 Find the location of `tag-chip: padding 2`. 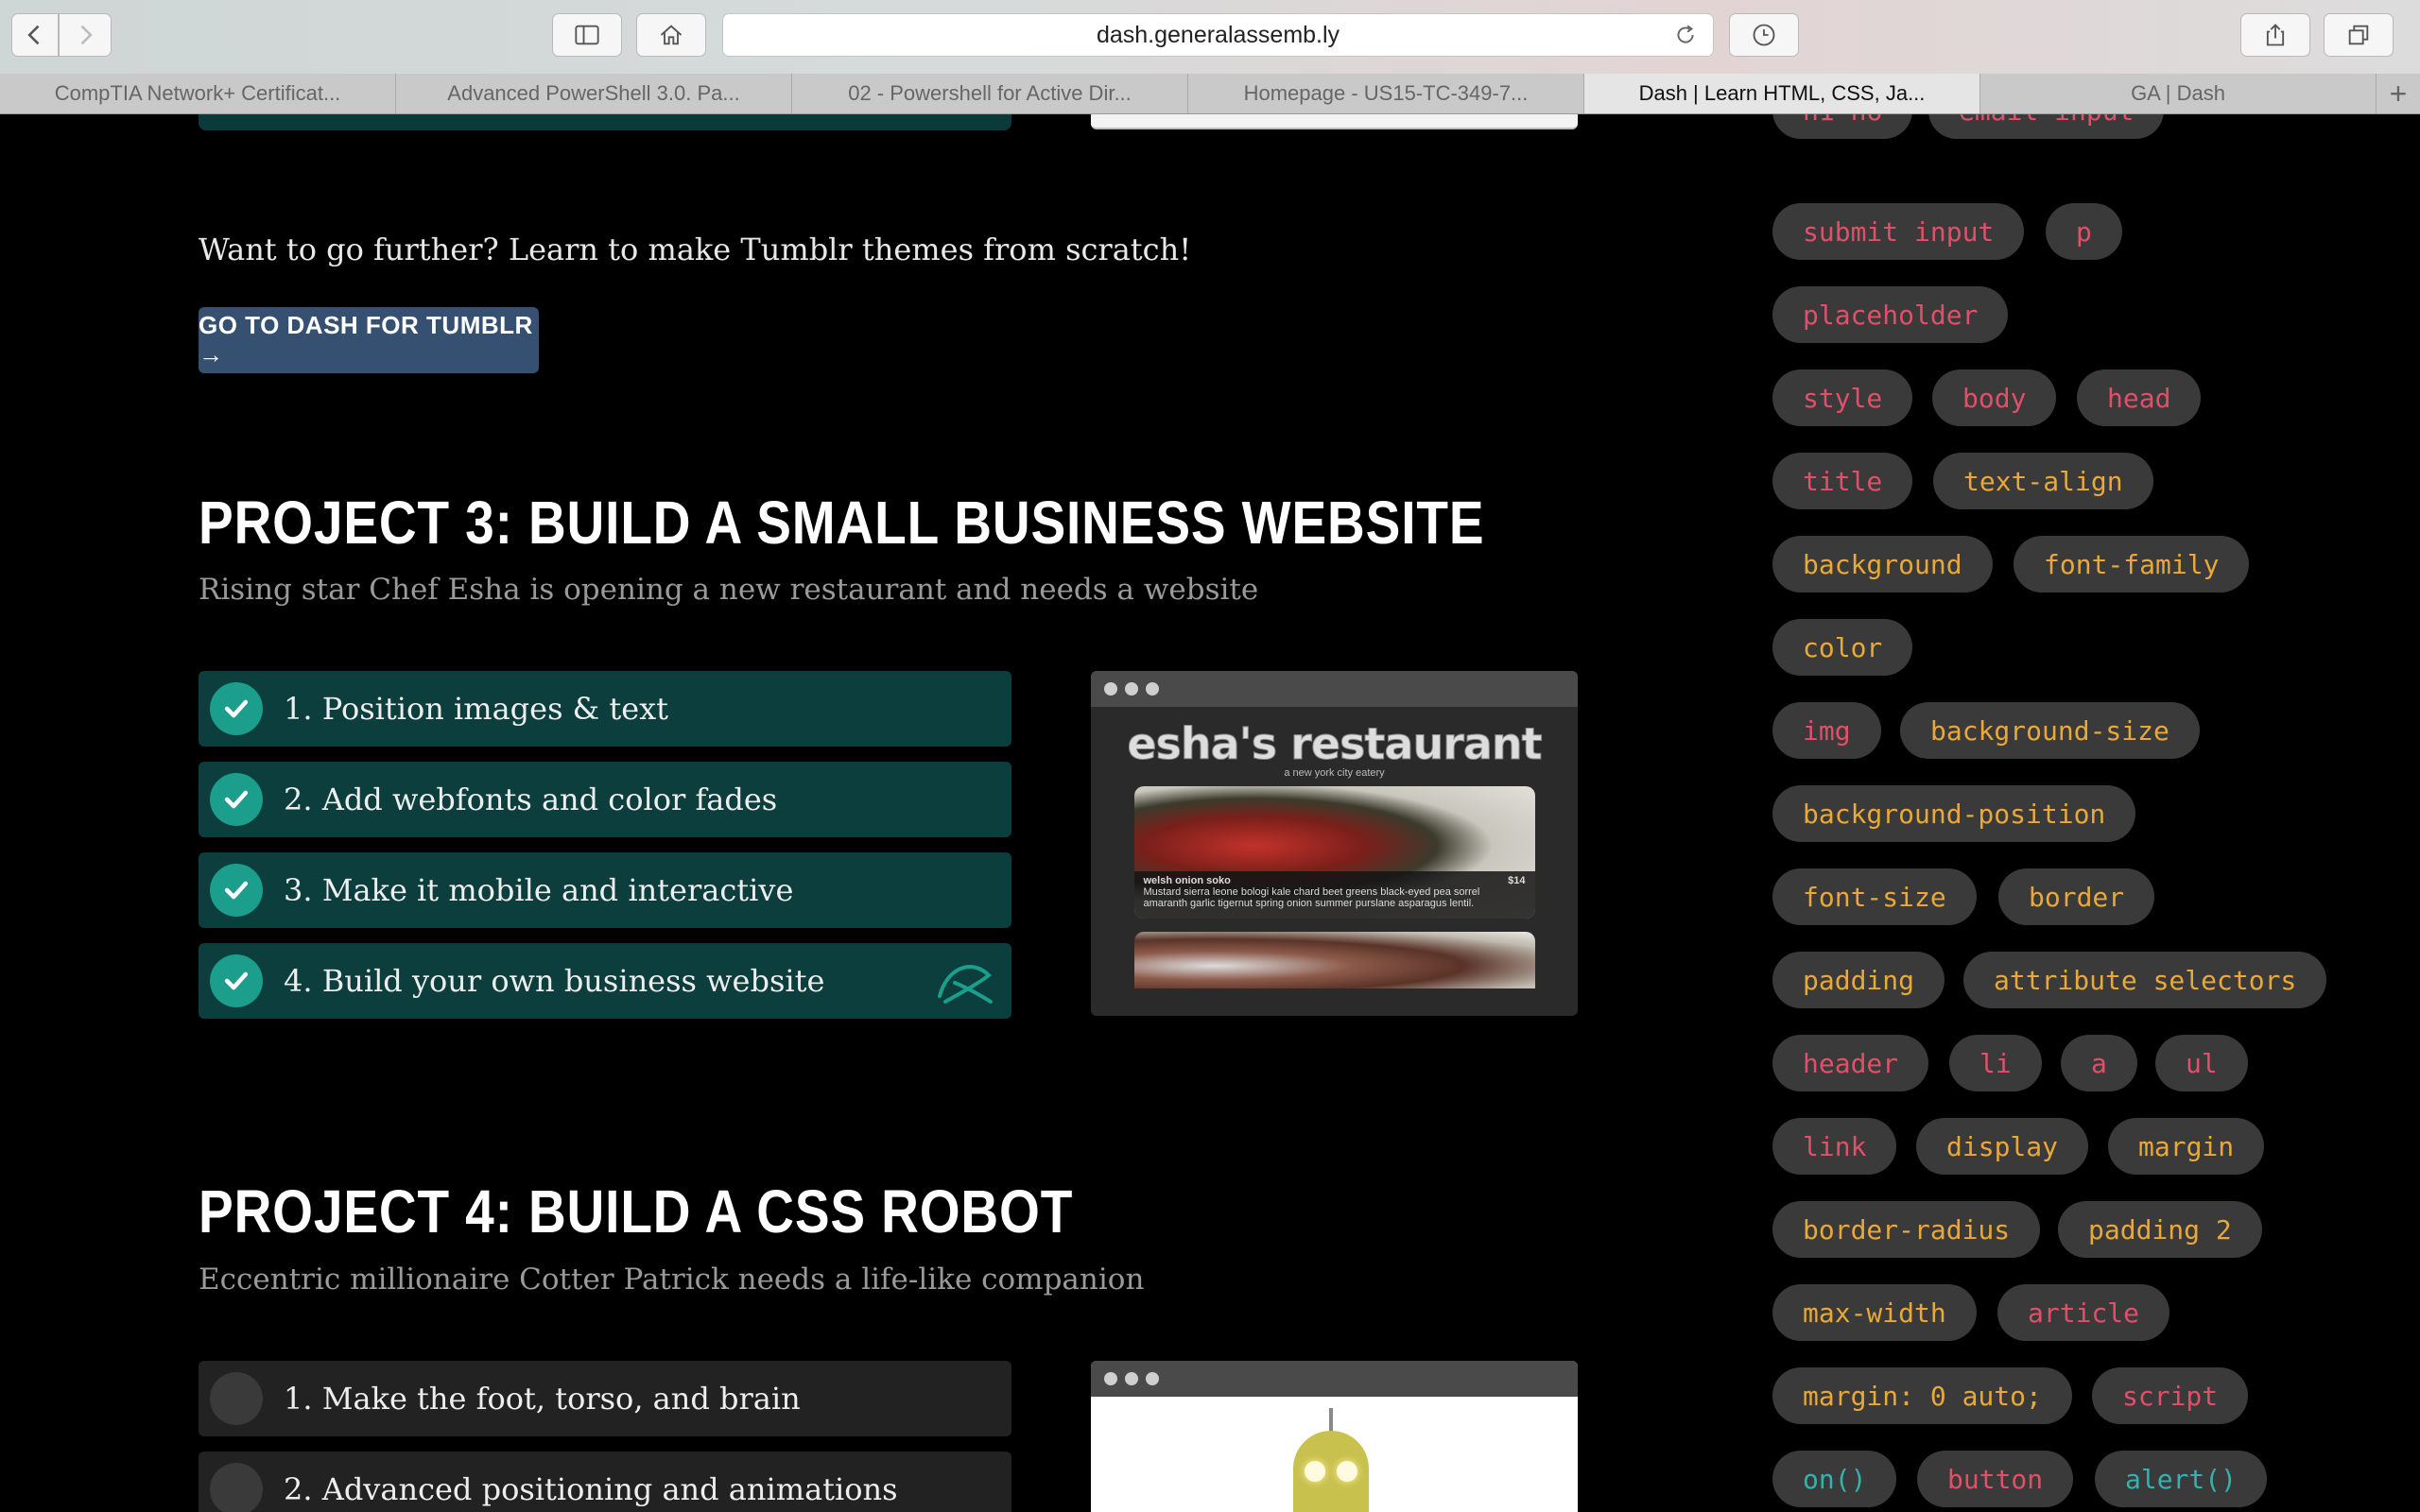

tag-chip: padding 2 is located at coordinates (2160, 1229).